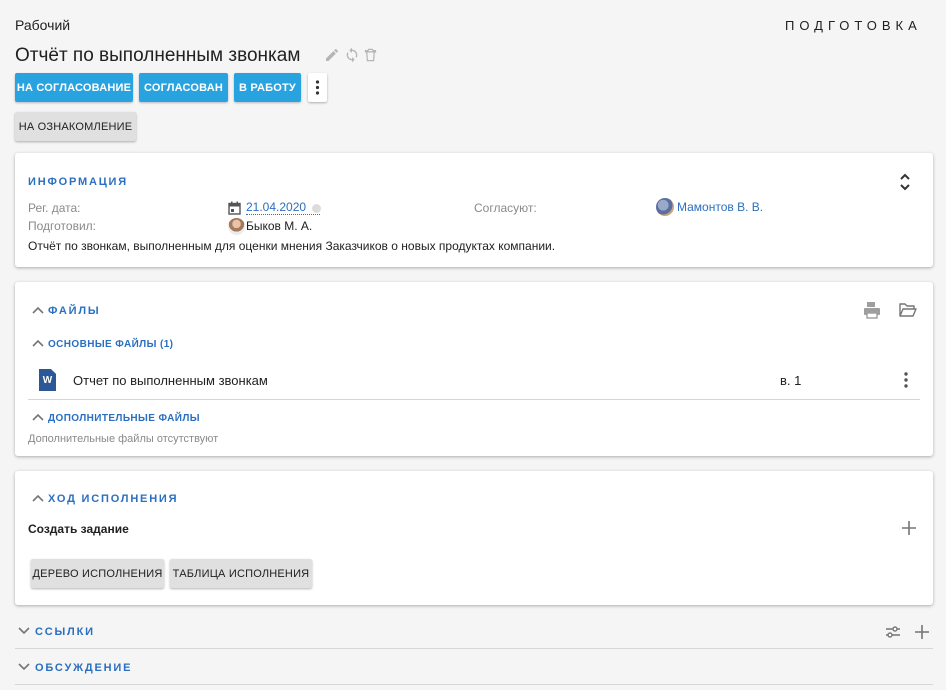  Describe the element at coordinates (158, 55) in the screenshot. I see `page-title: Отчёт по выполненным звонкам` at that location.